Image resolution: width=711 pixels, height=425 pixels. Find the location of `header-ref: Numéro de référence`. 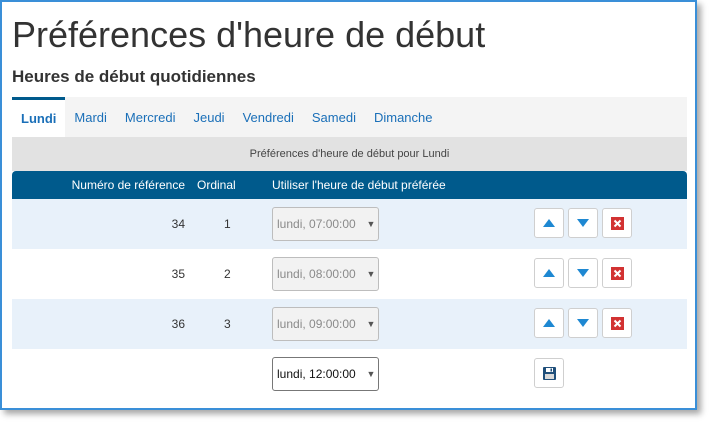

header-ref: Numéro de référence is located at coordinates (128, 185).